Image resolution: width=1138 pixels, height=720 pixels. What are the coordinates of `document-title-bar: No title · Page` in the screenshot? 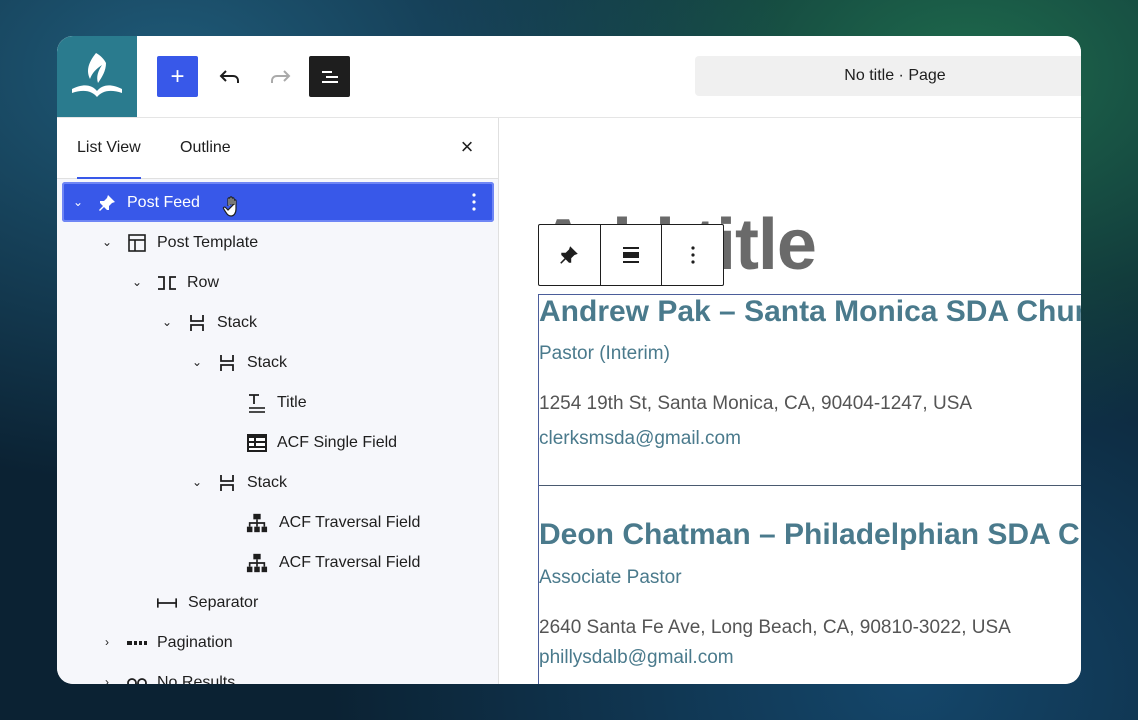 It's located at (888, 76).